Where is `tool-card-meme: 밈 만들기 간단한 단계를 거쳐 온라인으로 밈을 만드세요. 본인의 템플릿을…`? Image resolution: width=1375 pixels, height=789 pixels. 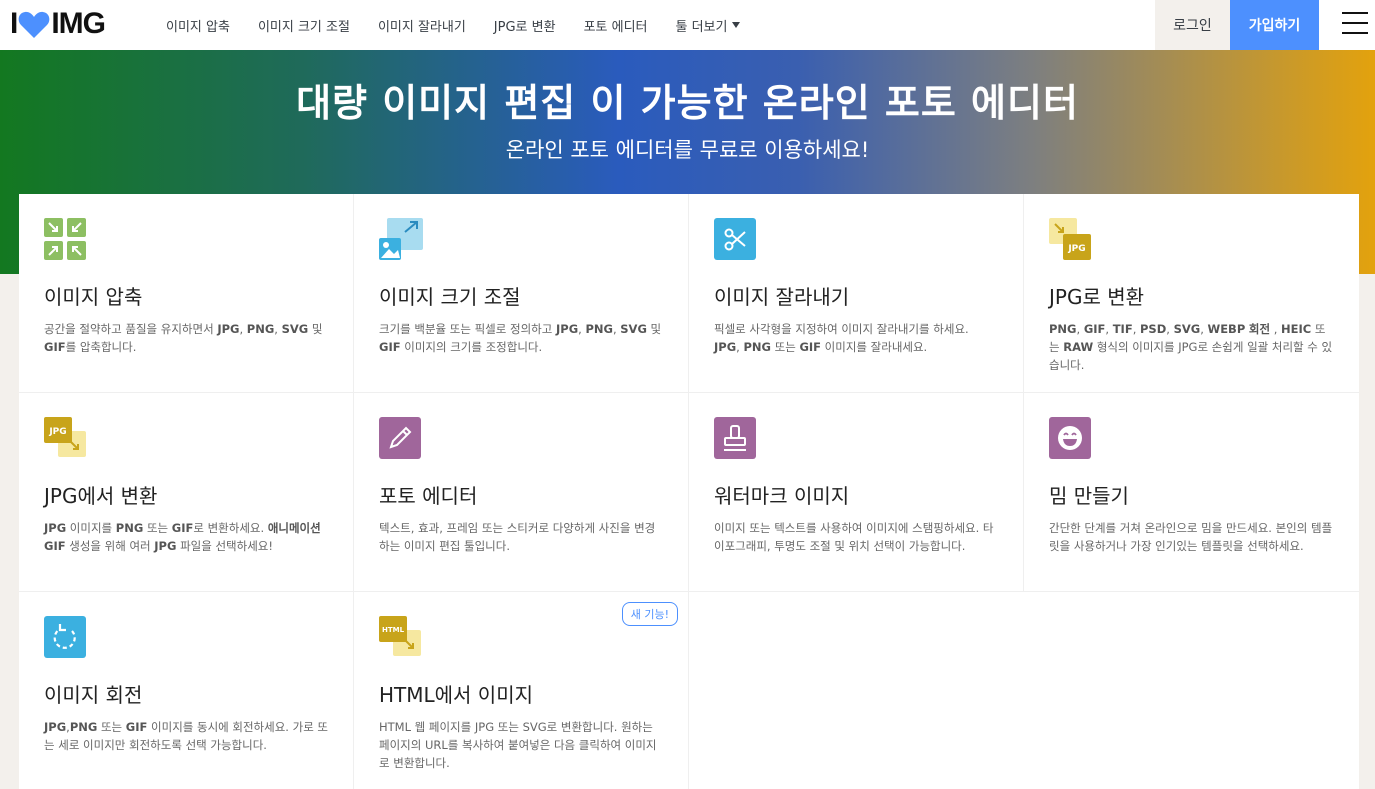
tool-card-meme: 밈 만들기 간단한 단계를 거쳐 온라인으로 밈을 만드세요. 본인의 템플릿을… is located at coordinates (1191, 492).